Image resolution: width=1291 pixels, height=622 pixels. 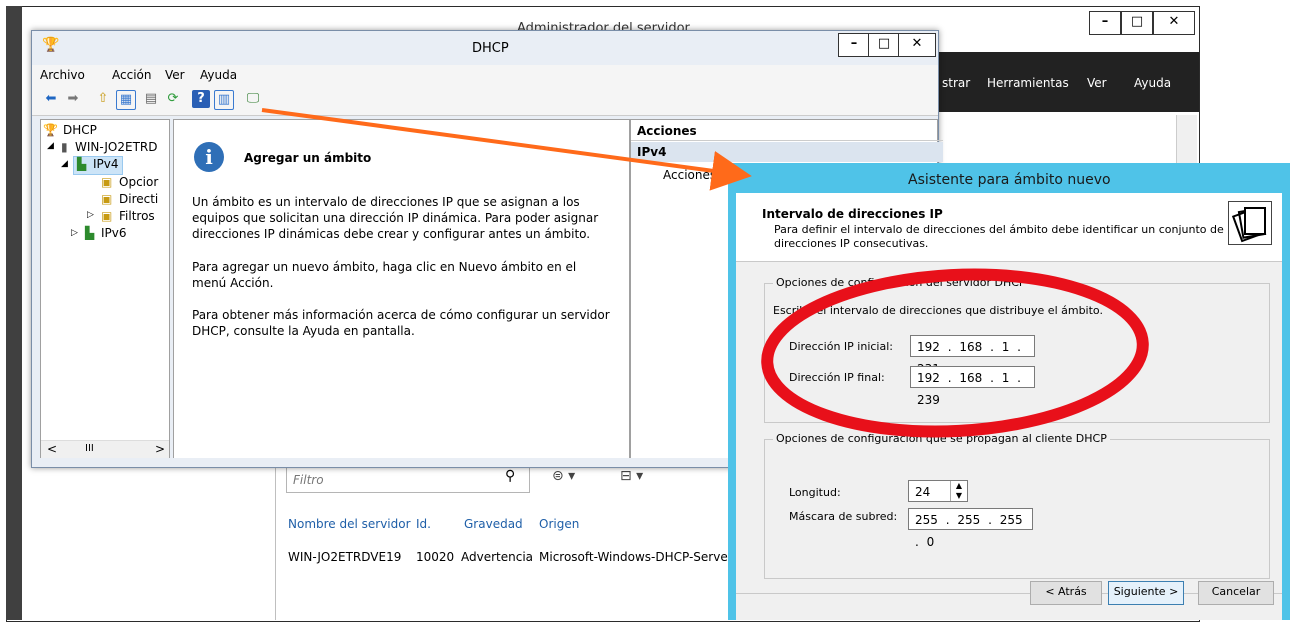 I want to click on event-severity: Advertencia, so click(x=497, y=557).